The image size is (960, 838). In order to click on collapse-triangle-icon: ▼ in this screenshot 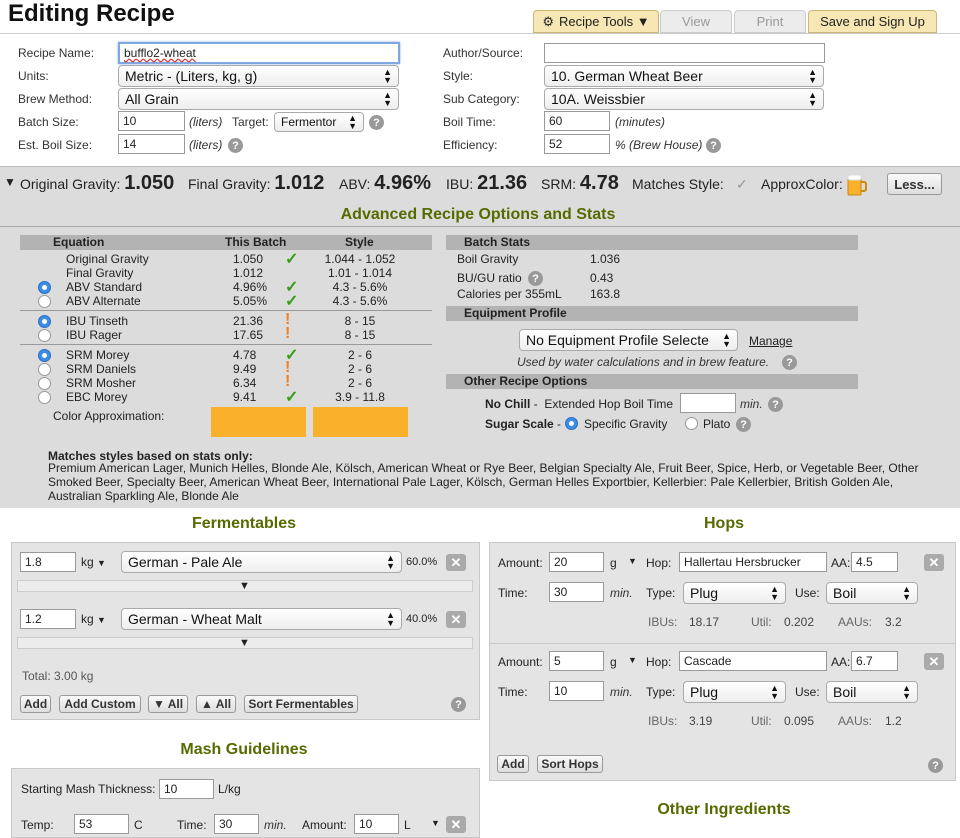, I will do `click(10, 182)`.